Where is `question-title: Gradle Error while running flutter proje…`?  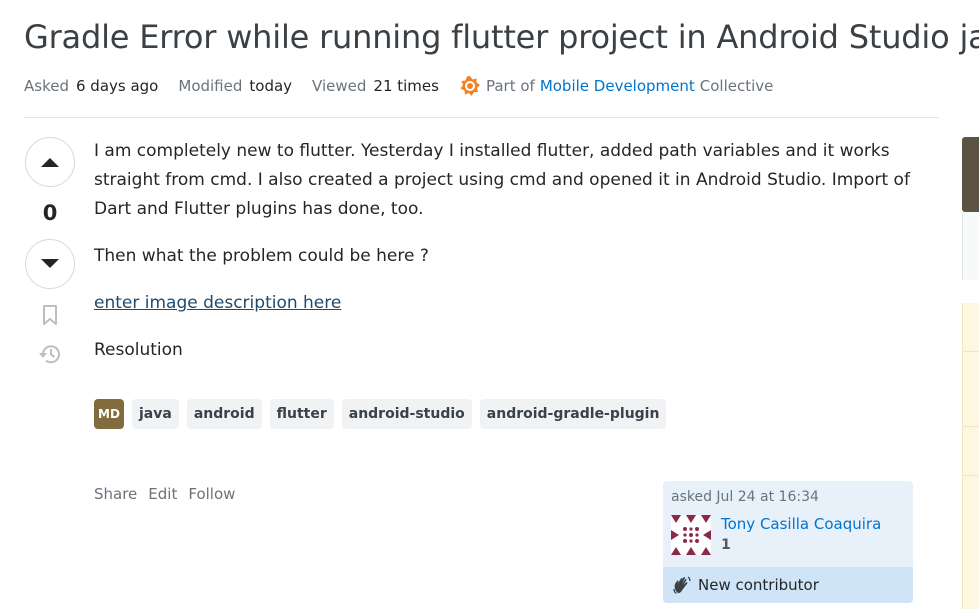 question-title: Gradle Error while running flutter proje… is located at coordinates (501, 37).